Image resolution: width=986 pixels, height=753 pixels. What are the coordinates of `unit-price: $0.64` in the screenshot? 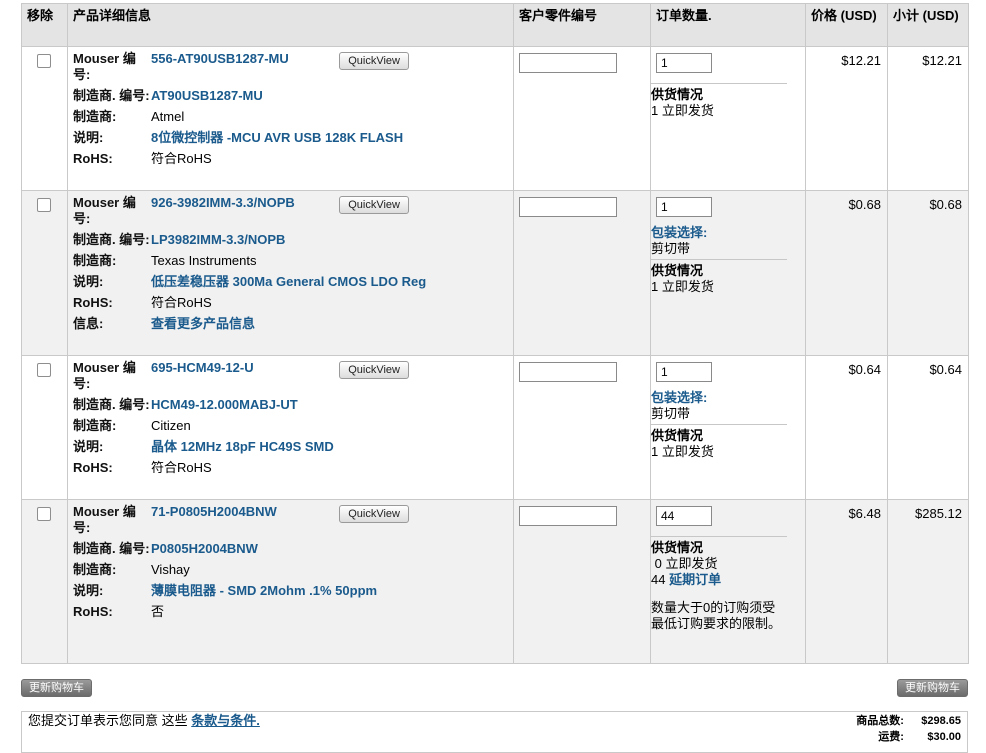 It's located at (846, 427).